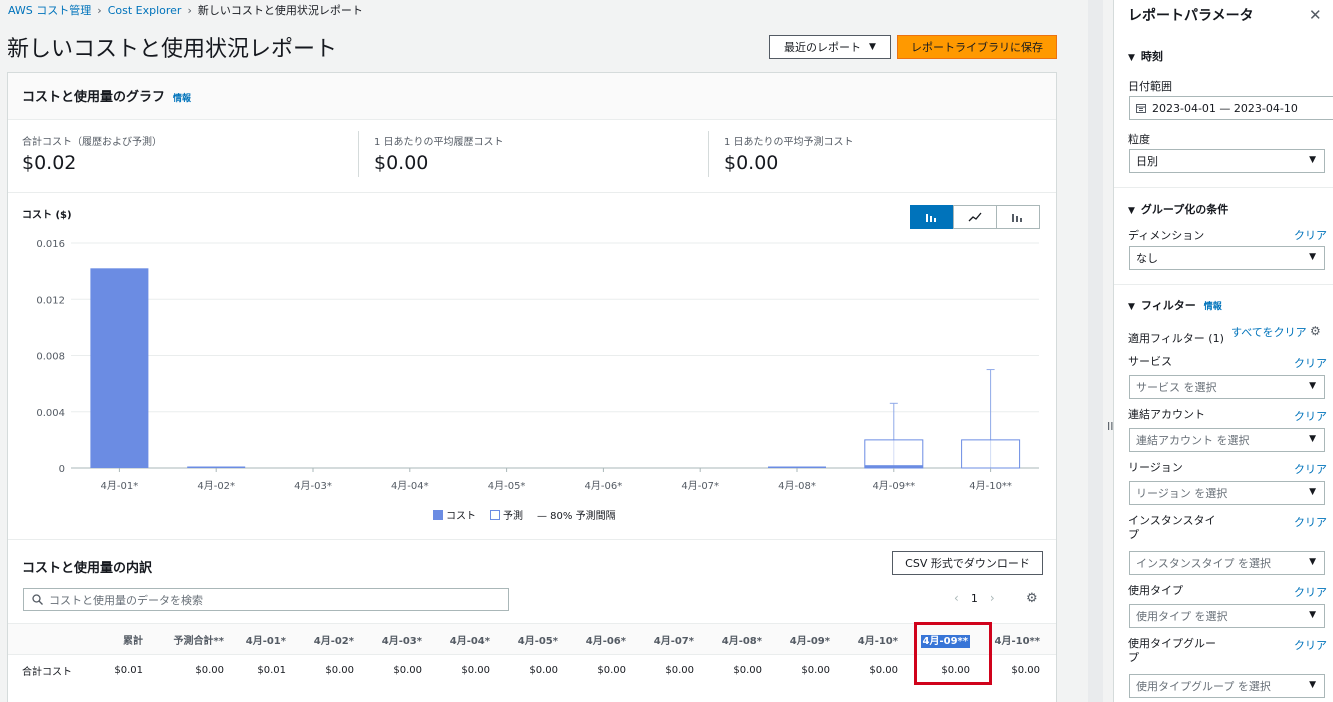 Image resolution: width=1333 pixels, height=702 pixels. I want to click on filter-placeholder: サービス を選択, so click(1176, 387).